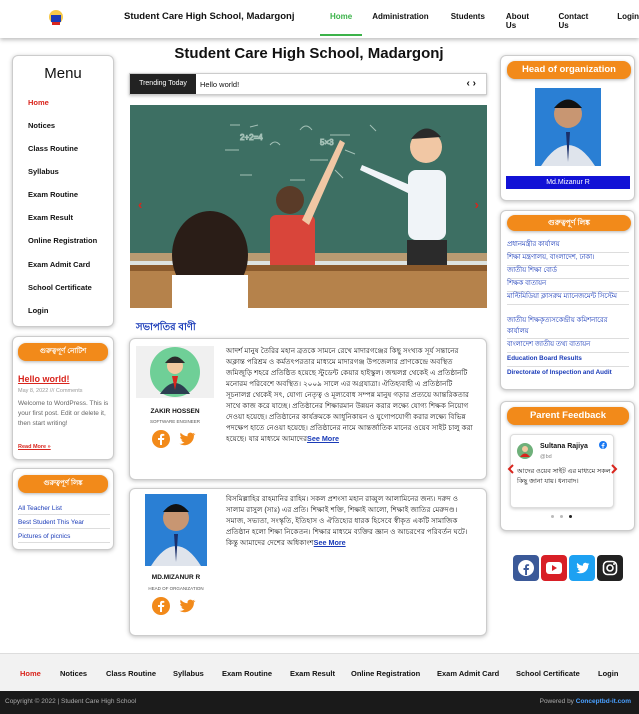 The height and width of the screenshot is (714, 639). I want to click on slider-next-button: ›, so click(477, 204).